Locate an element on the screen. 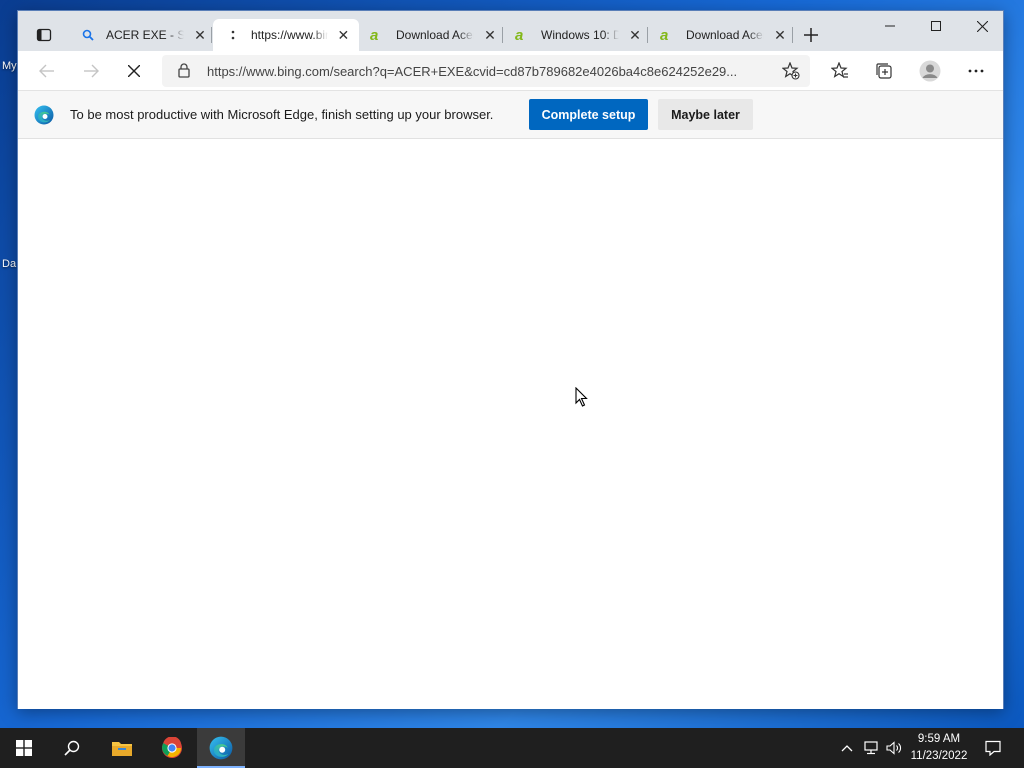  settings-menu-button is located at coordinates (976, 71).